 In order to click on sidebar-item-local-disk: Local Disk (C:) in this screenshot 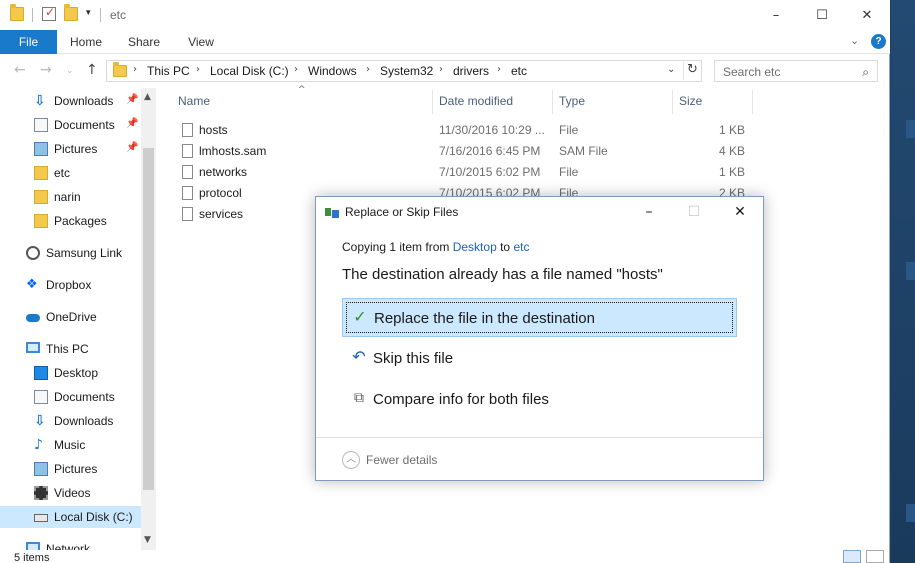, I will do `click(70, 517)`.